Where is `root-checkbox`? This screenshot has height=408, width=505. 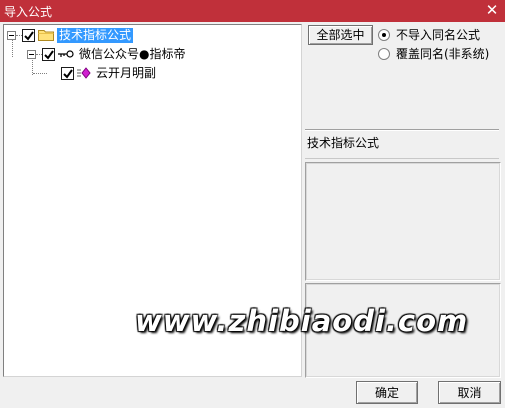
root-checkbox is located at coordinates (28, 35).